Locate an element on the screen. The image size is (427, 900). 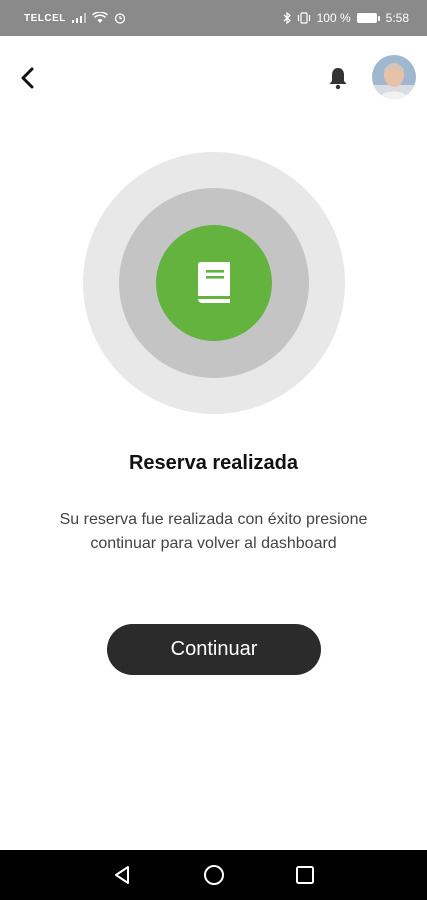
status-bar: TELCEL 100 % 5:58 is located at coordinates (213, 18).